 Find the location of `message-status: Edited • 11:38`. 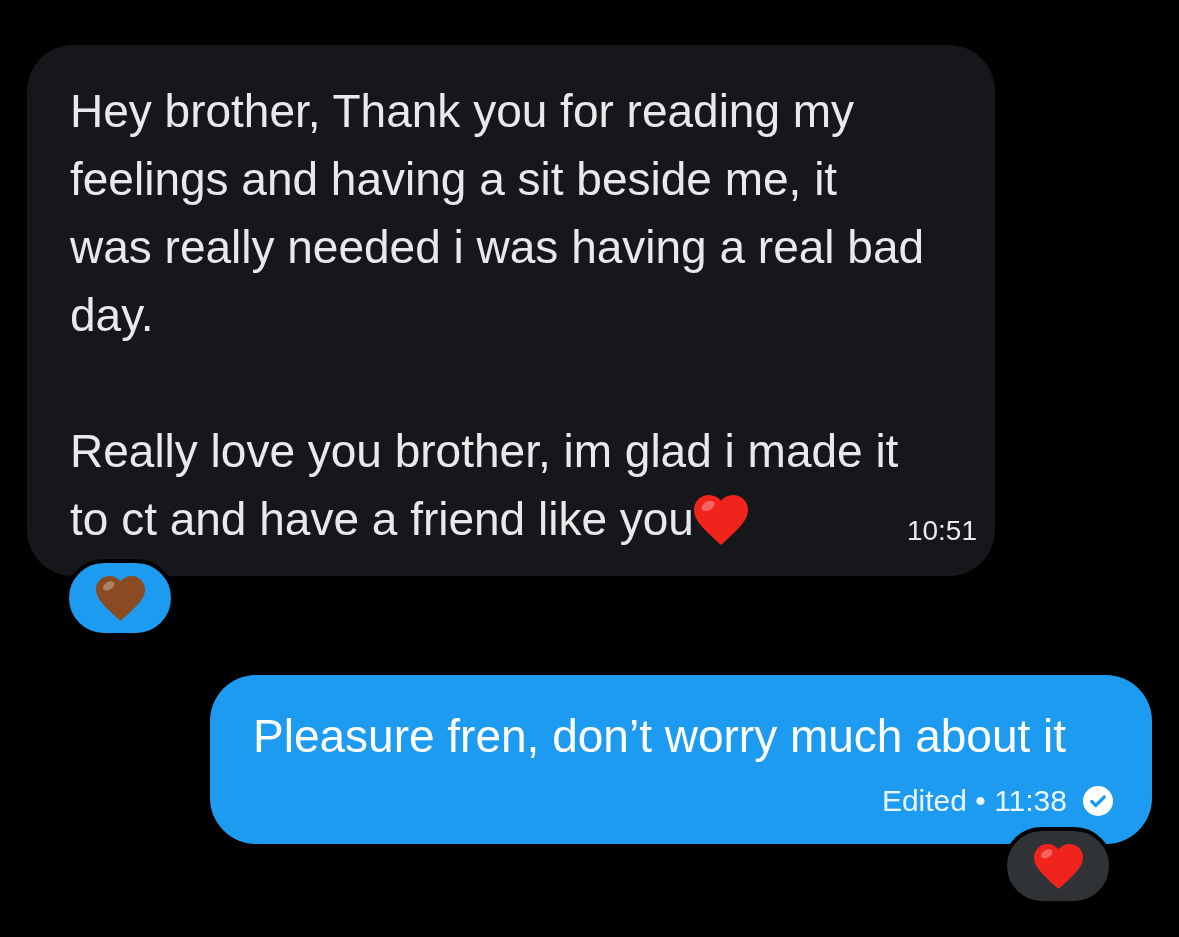

message-status: Edited • 11:38 is located at coordinates (974, 801).